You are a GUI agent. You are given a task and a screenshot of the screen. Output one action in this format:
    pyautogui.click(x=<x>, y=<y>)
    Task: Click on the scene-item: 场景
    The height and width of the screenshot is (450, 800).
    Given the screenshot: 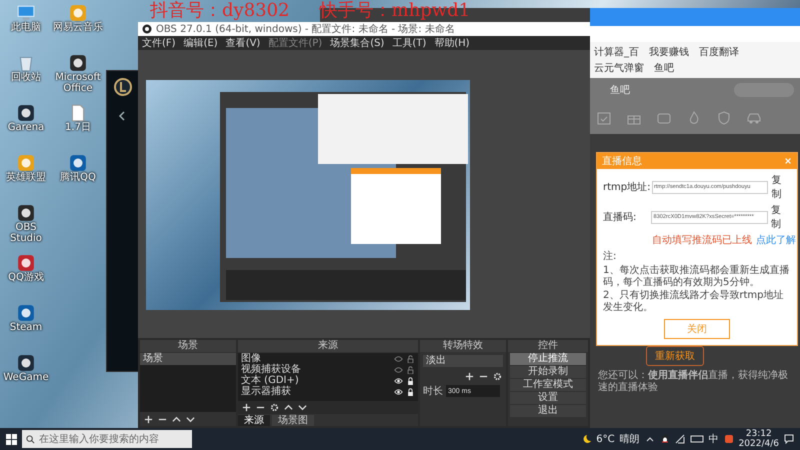 What is the action you would take?
    pyautogui.click(x=188, y=359)
    